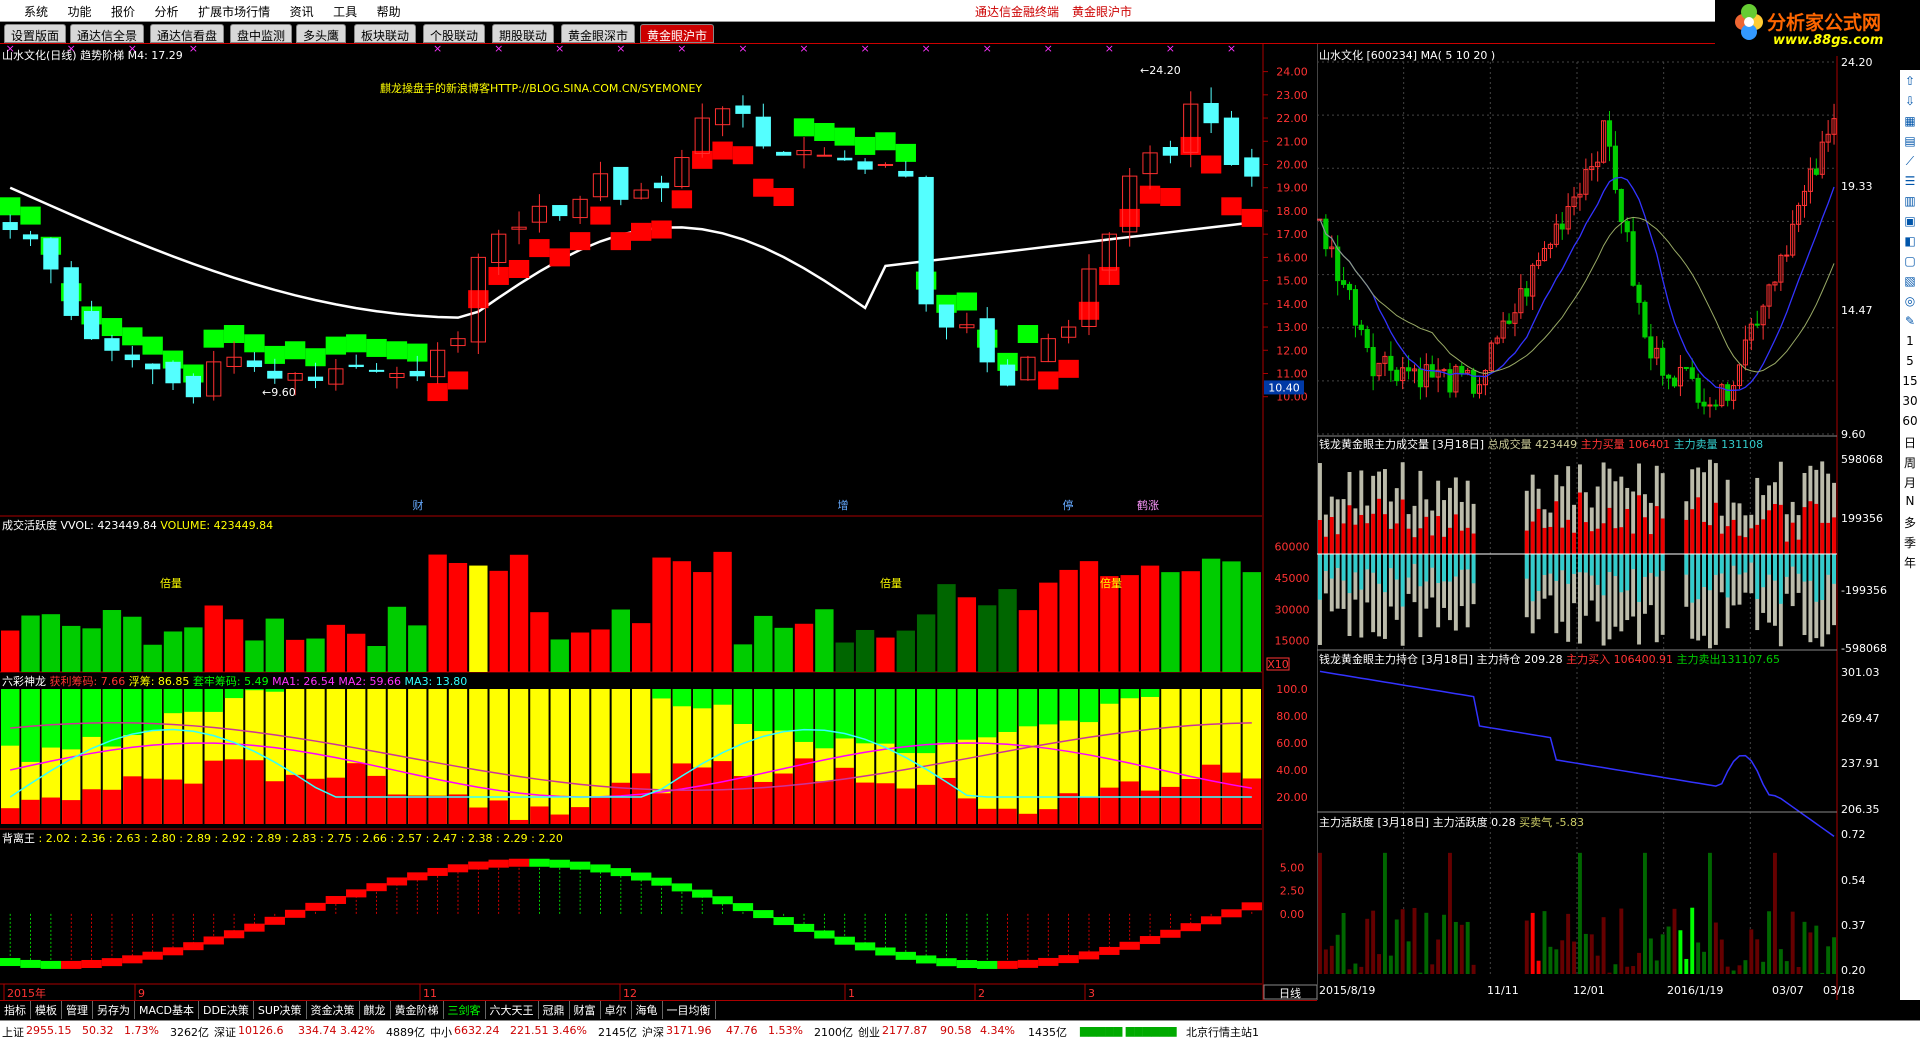  I want to click on indicator-tab-3: 另存为, so click(114, 1010).